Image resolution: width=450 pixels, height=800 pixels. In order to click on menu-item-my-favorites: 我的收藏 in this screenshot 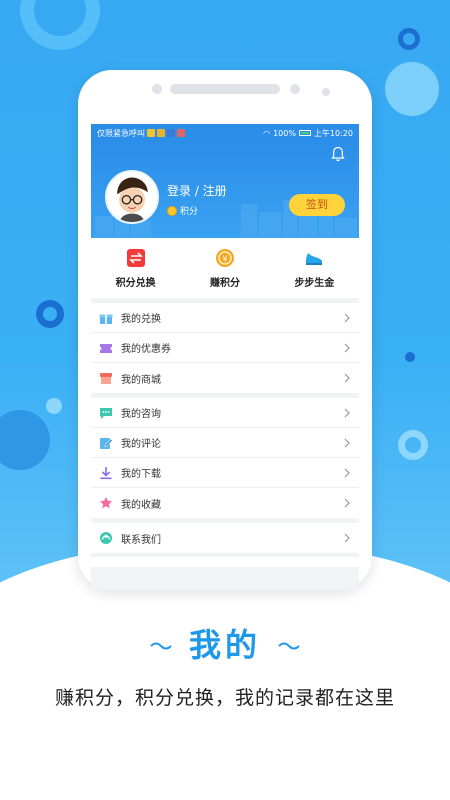, I will do `click(225, 503)`.